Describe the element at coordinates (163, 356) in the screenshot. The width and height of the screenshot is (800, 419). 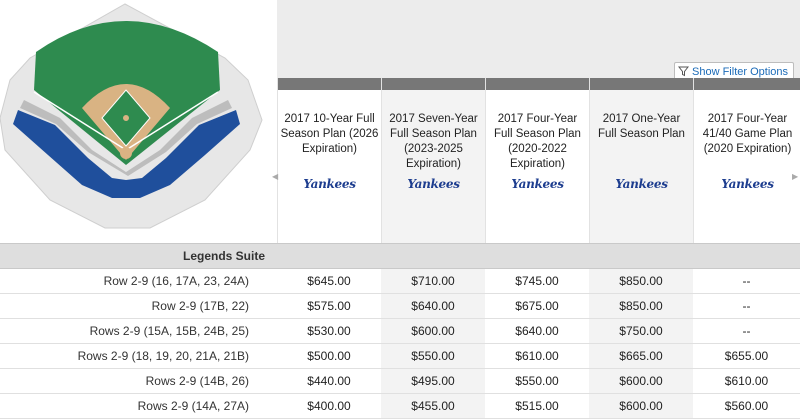
I see `row-label: Rows 2-9 (18, 19, 20, 21A, 21B)` at that location.